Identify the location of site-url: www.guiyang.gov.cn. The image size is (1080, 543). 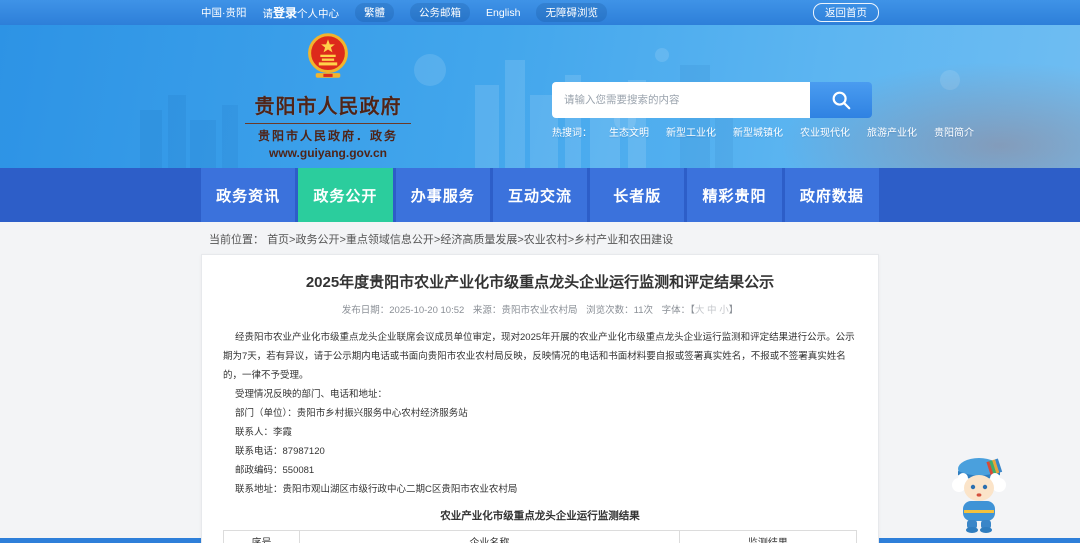
(327, 153).